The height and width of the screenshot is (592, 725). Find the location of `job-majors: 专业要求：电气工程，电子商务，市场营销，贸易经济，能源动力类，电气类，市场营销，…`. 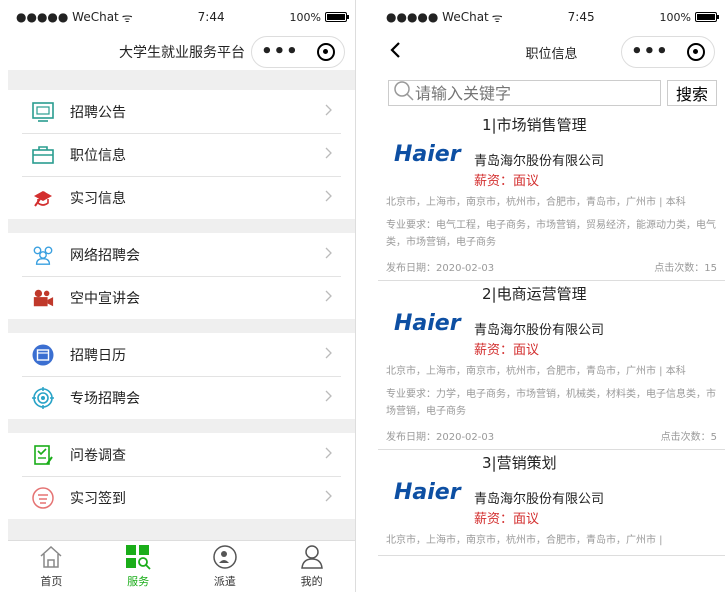

job-majors: 专业要求：电气工程，电子商务，市场营销，贸易经济，能源动力类，电气类，市场营销，… is located at coordinates (551, 234).